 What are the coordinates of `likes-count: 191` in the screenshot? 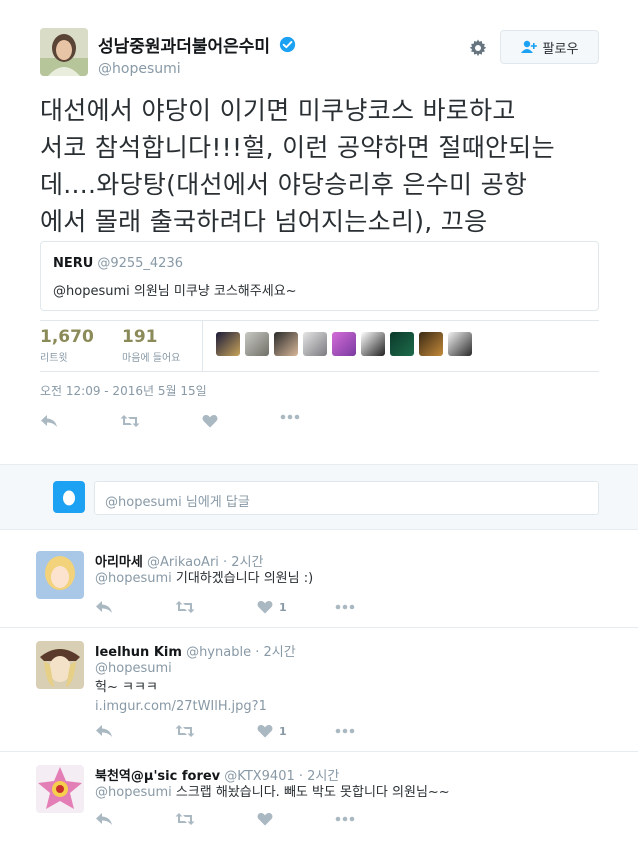 It's located at (140, 337).